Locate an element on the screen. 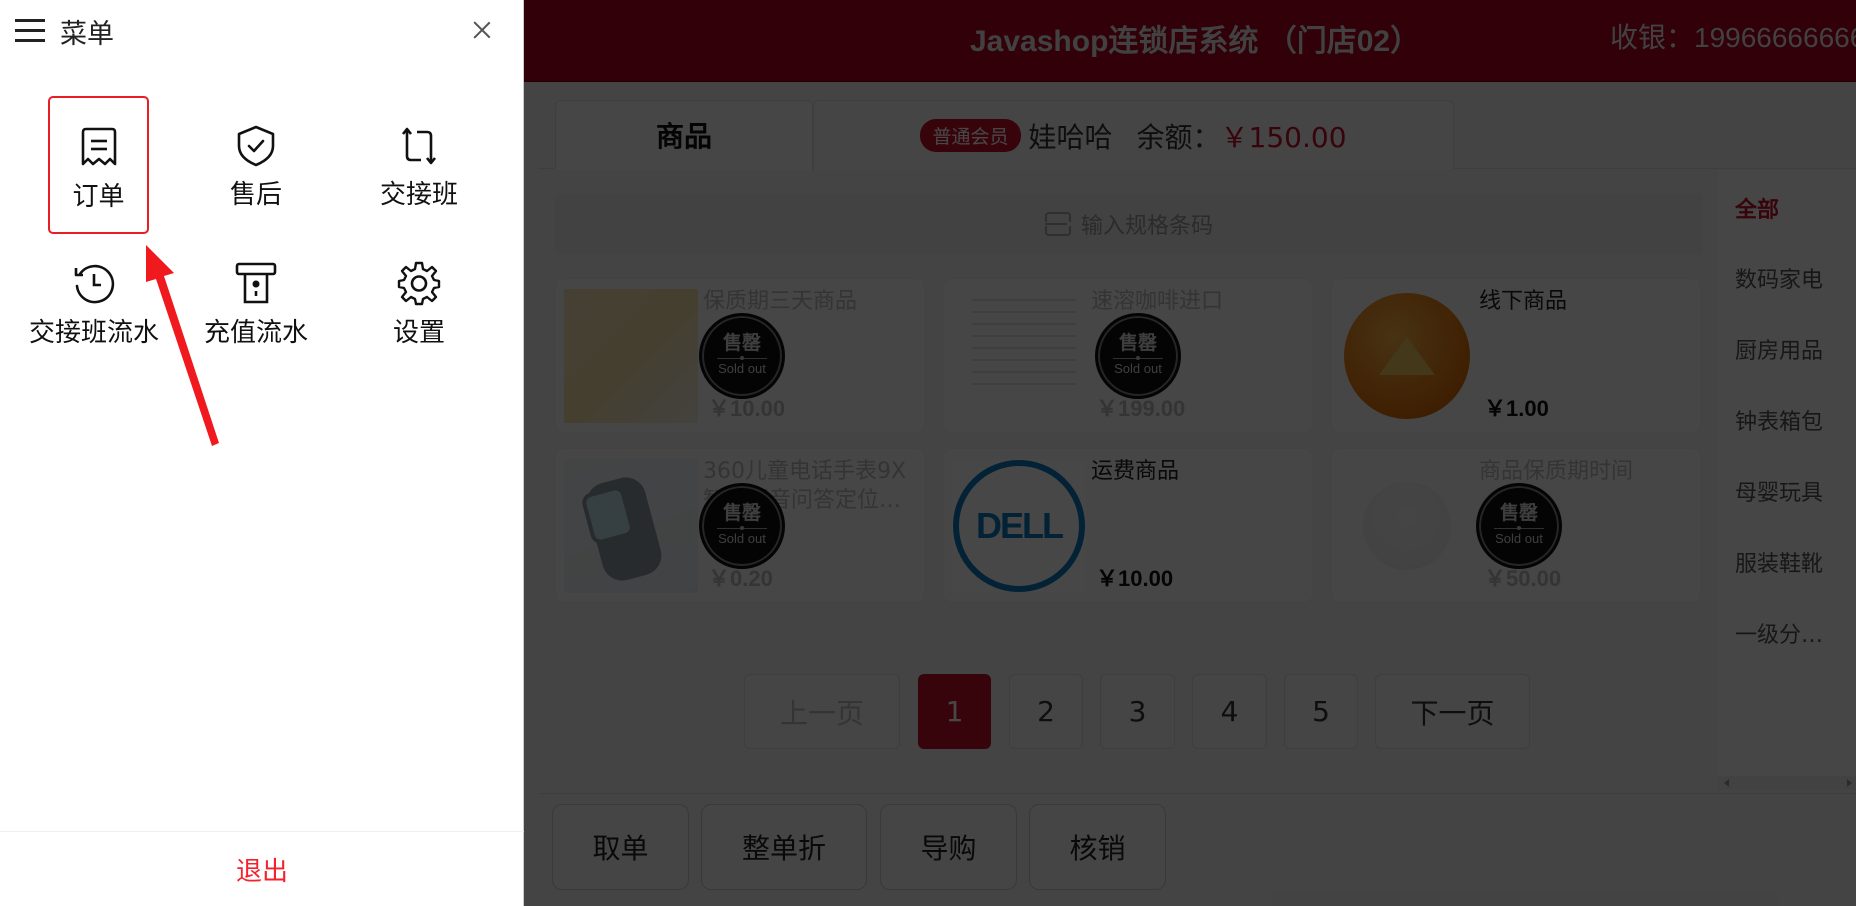 This screenshot has height=906, width=1856. drawer-footer: 退出 is located at coordinates (262, 868).